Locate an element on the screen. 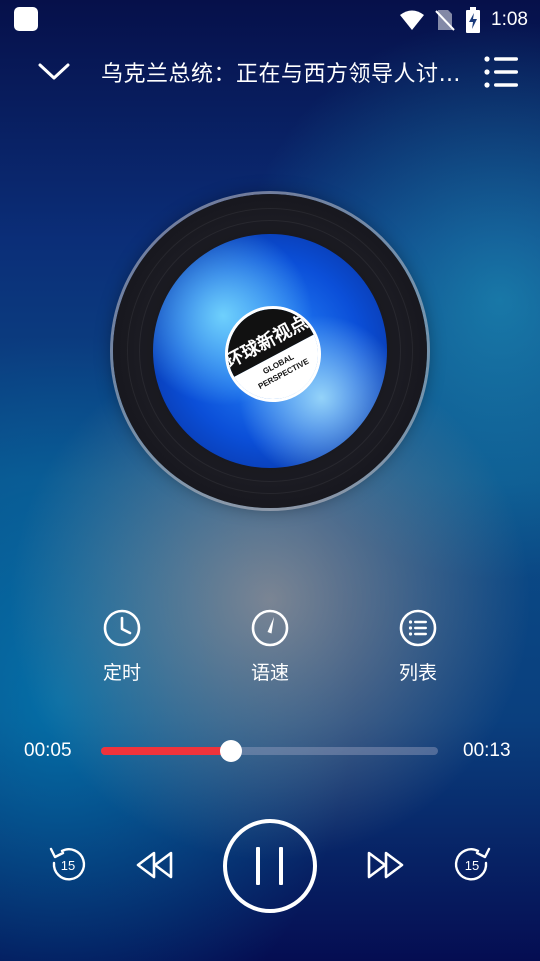 This screenshot has height=961, width=540. progress-area: 00:05 00:13 is located at coordinates (270, 751).